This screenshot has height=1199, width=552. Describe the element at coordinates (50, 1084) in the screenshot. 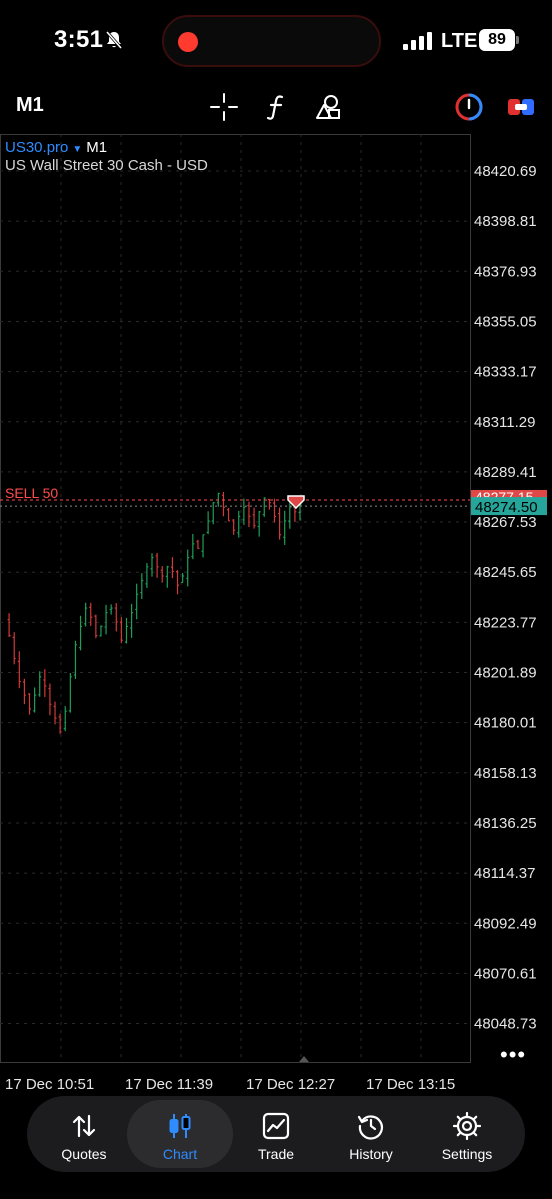

I see `time-label: 17 Dec 10:51` at that location.